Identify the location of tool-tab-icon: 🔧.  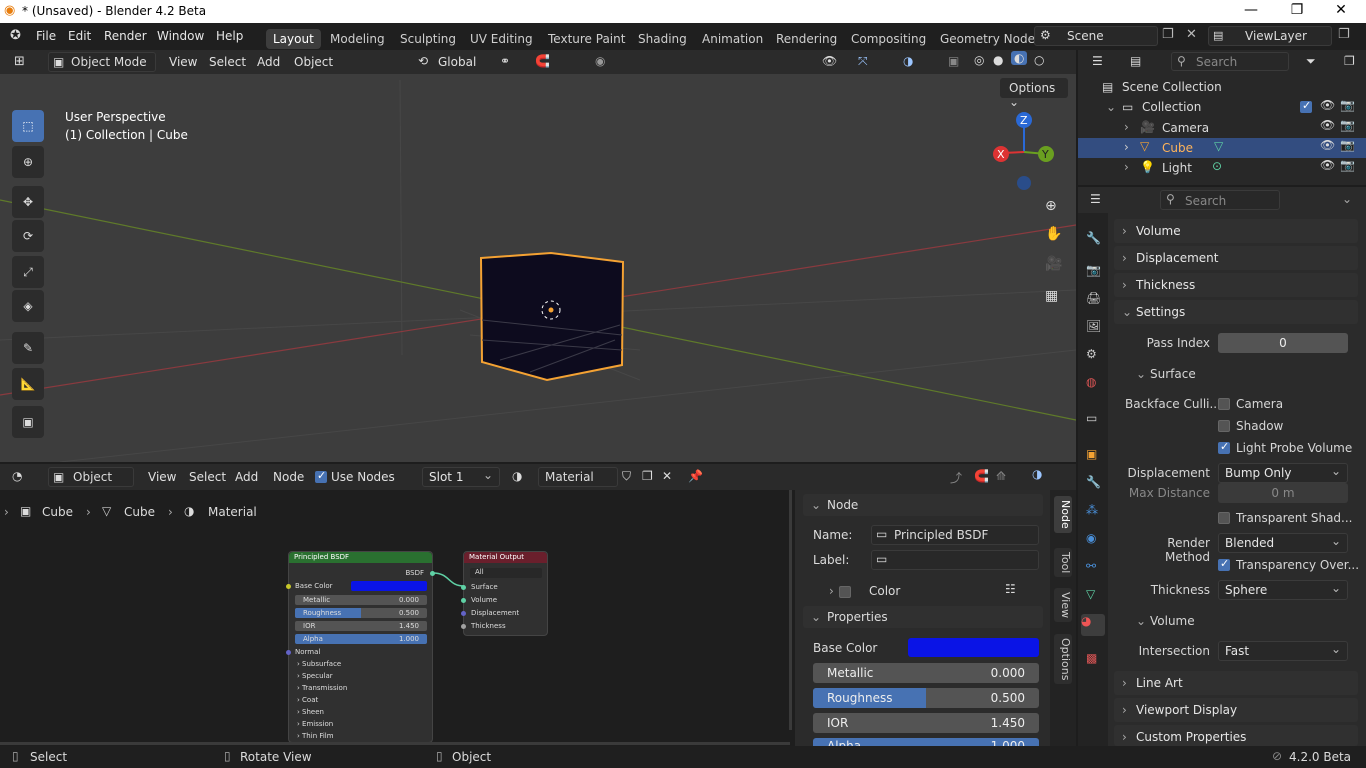
(1093, 238).